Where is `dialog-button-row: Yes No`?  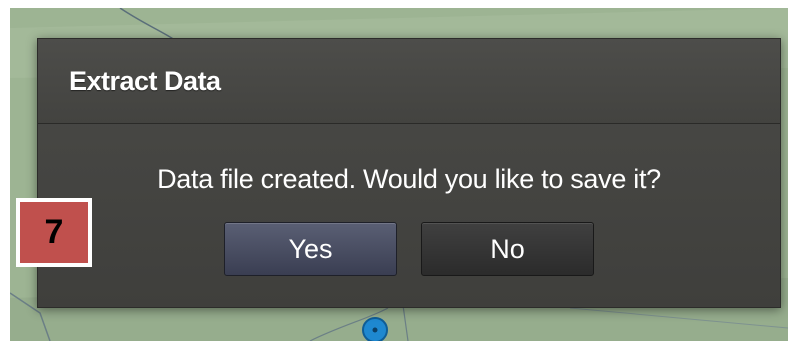 dialog-button-row: Yes No is located at coordinates (409, 249).